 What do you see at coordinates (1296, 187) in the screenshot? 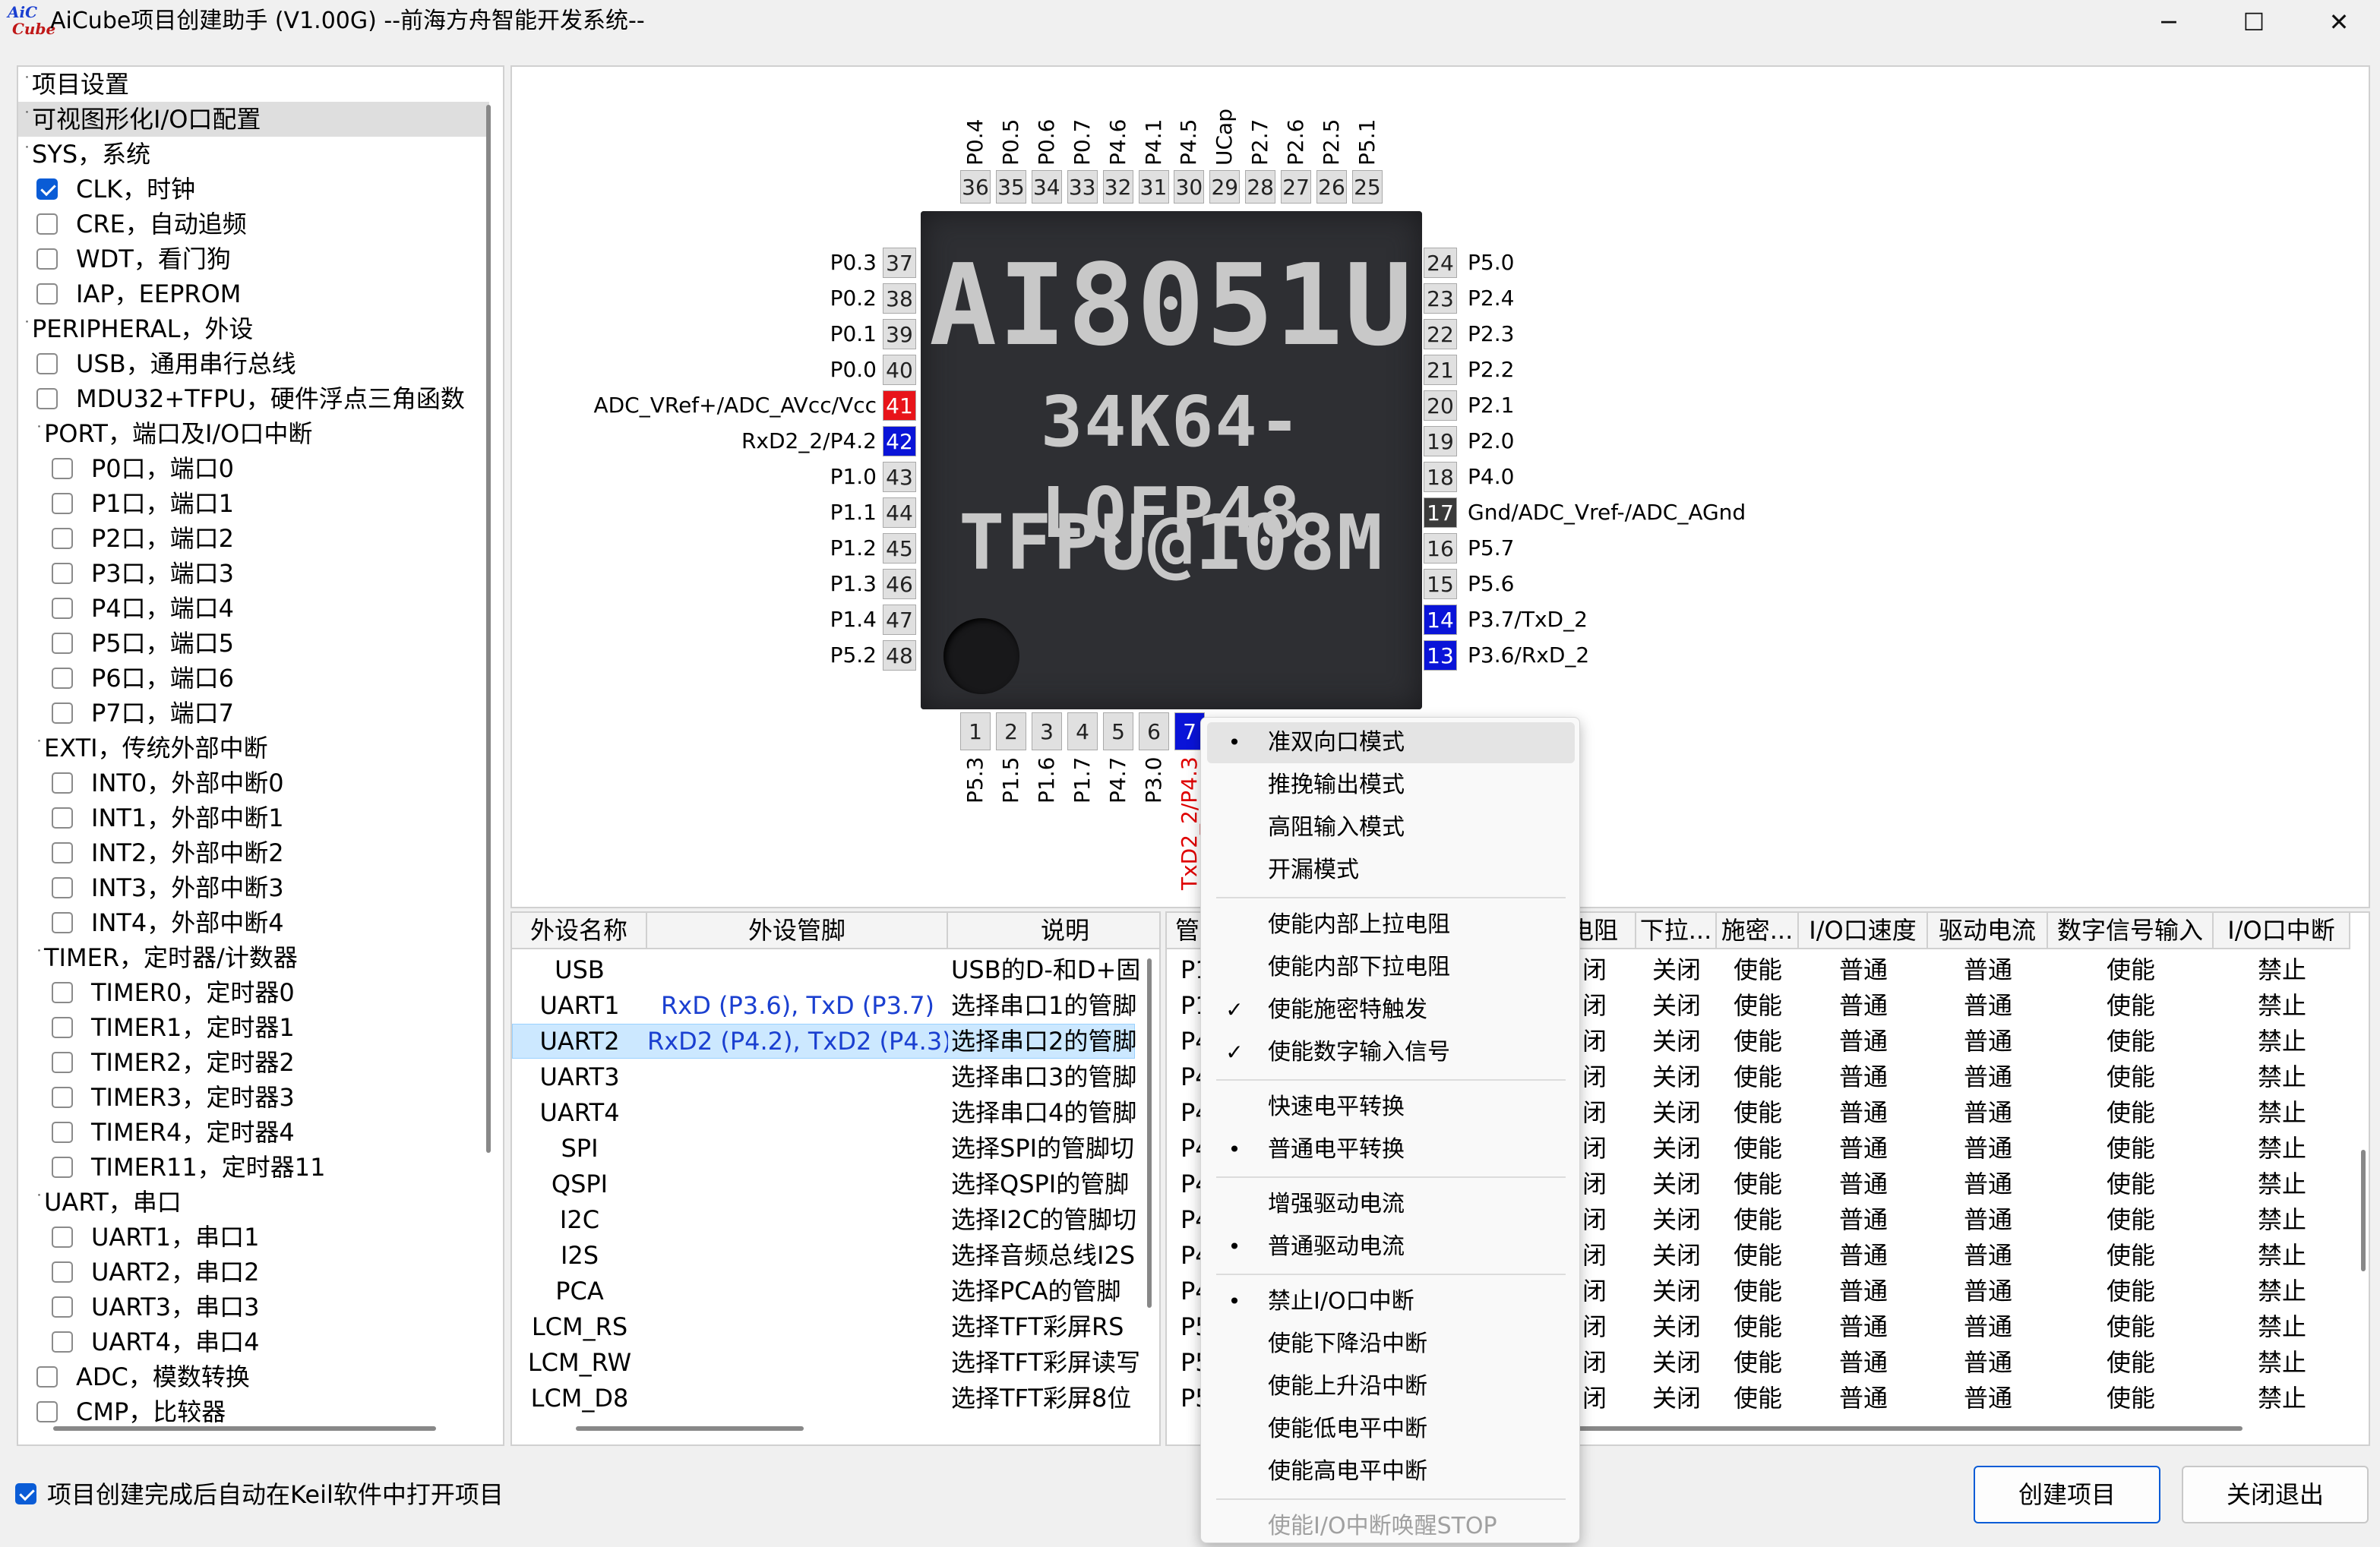
I see `chip-pin: 27` at bounding box center [1296, 187].